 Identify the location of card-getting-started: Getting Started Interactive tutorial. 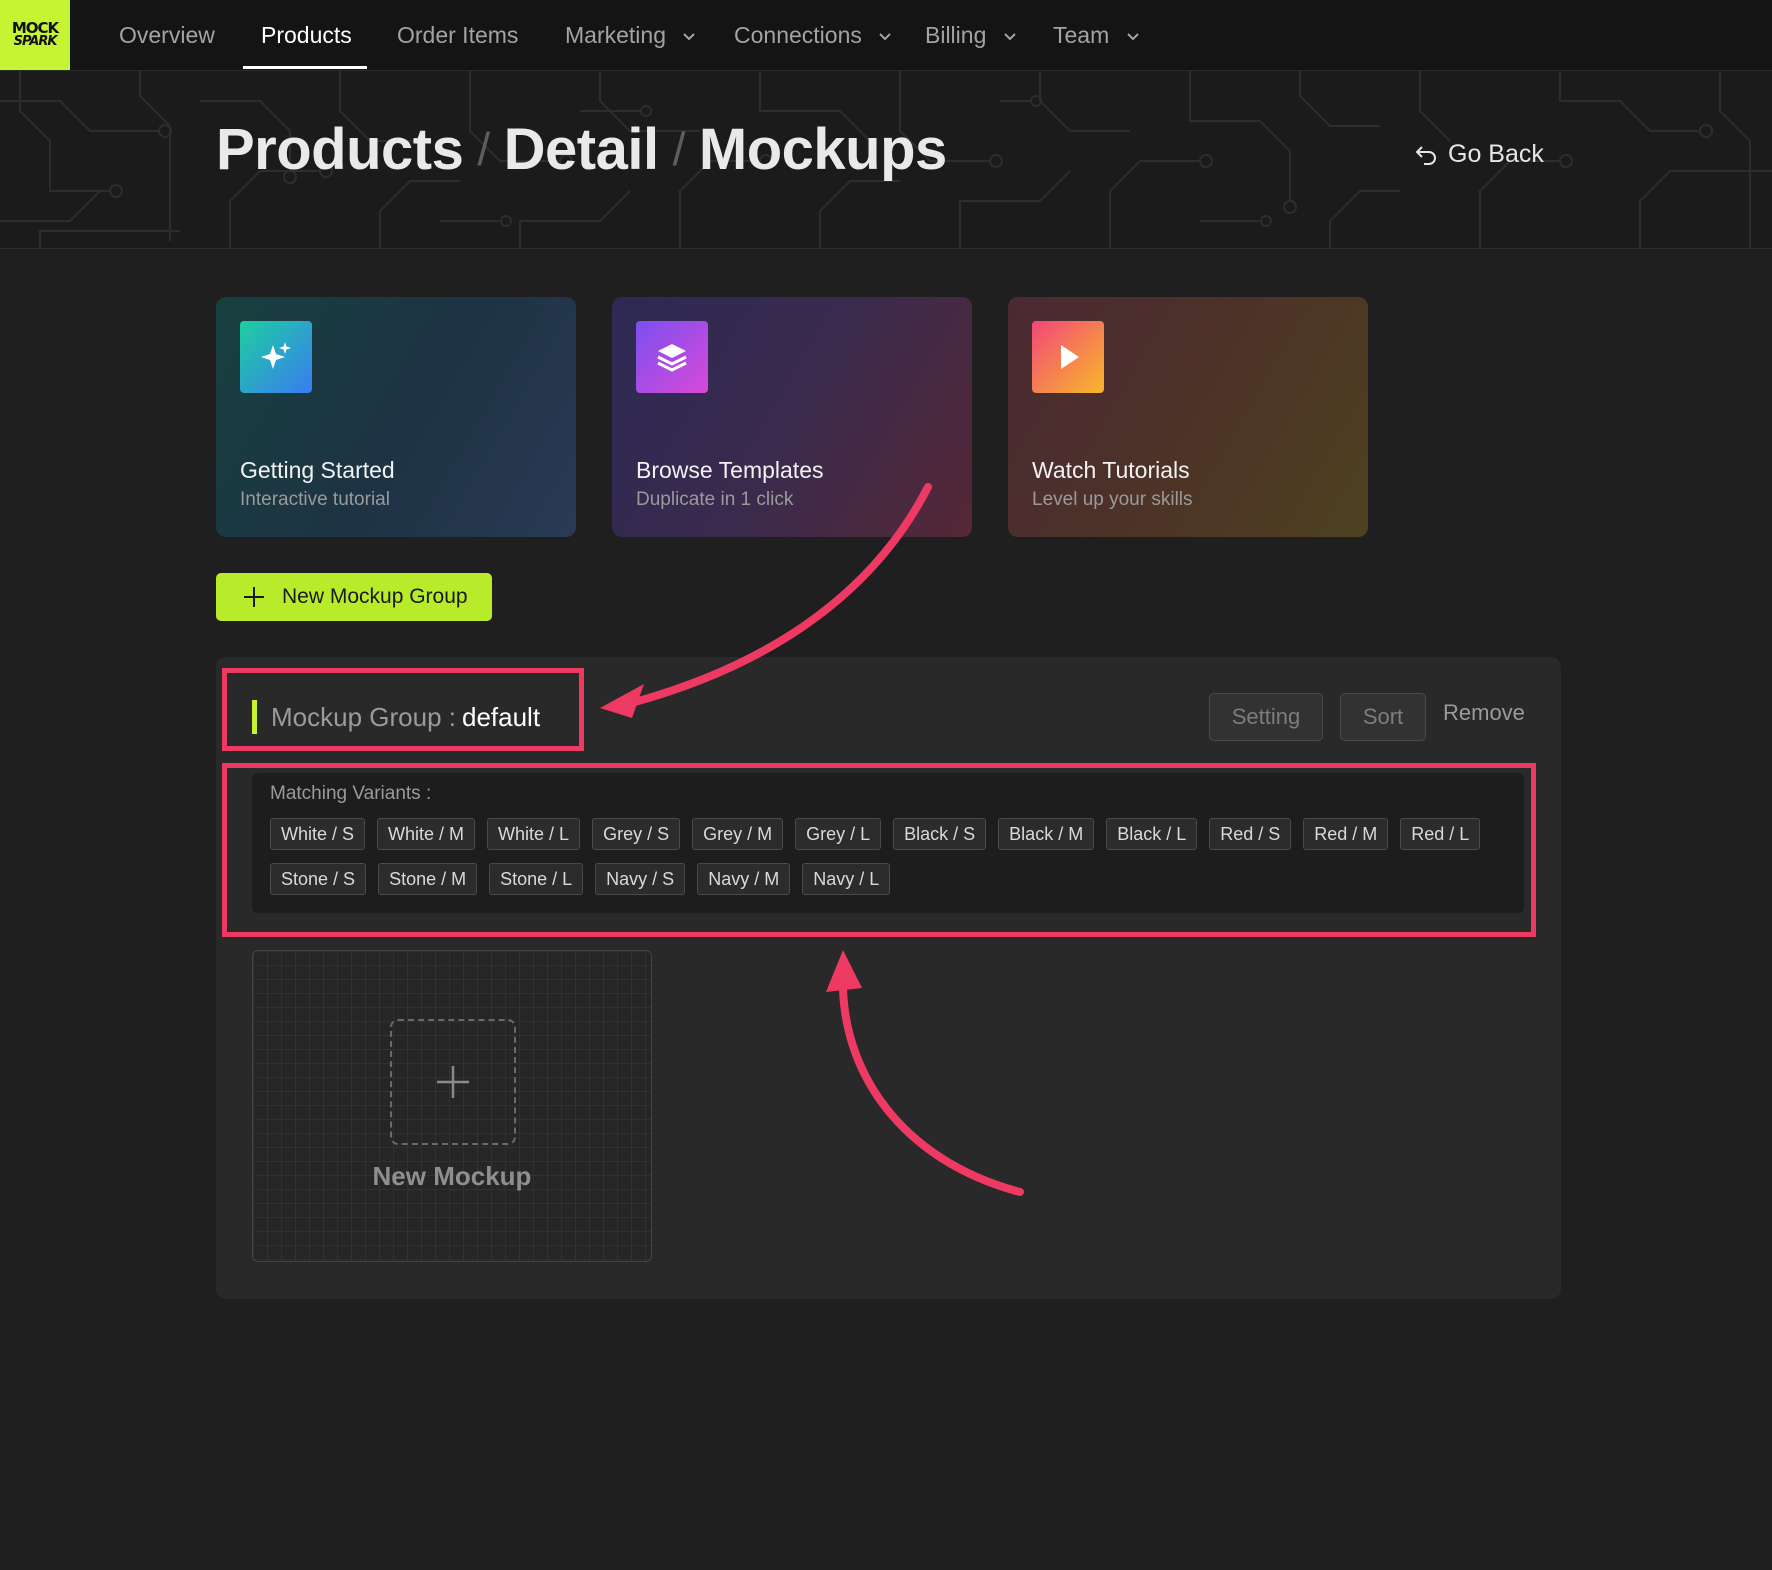
(396, 417).